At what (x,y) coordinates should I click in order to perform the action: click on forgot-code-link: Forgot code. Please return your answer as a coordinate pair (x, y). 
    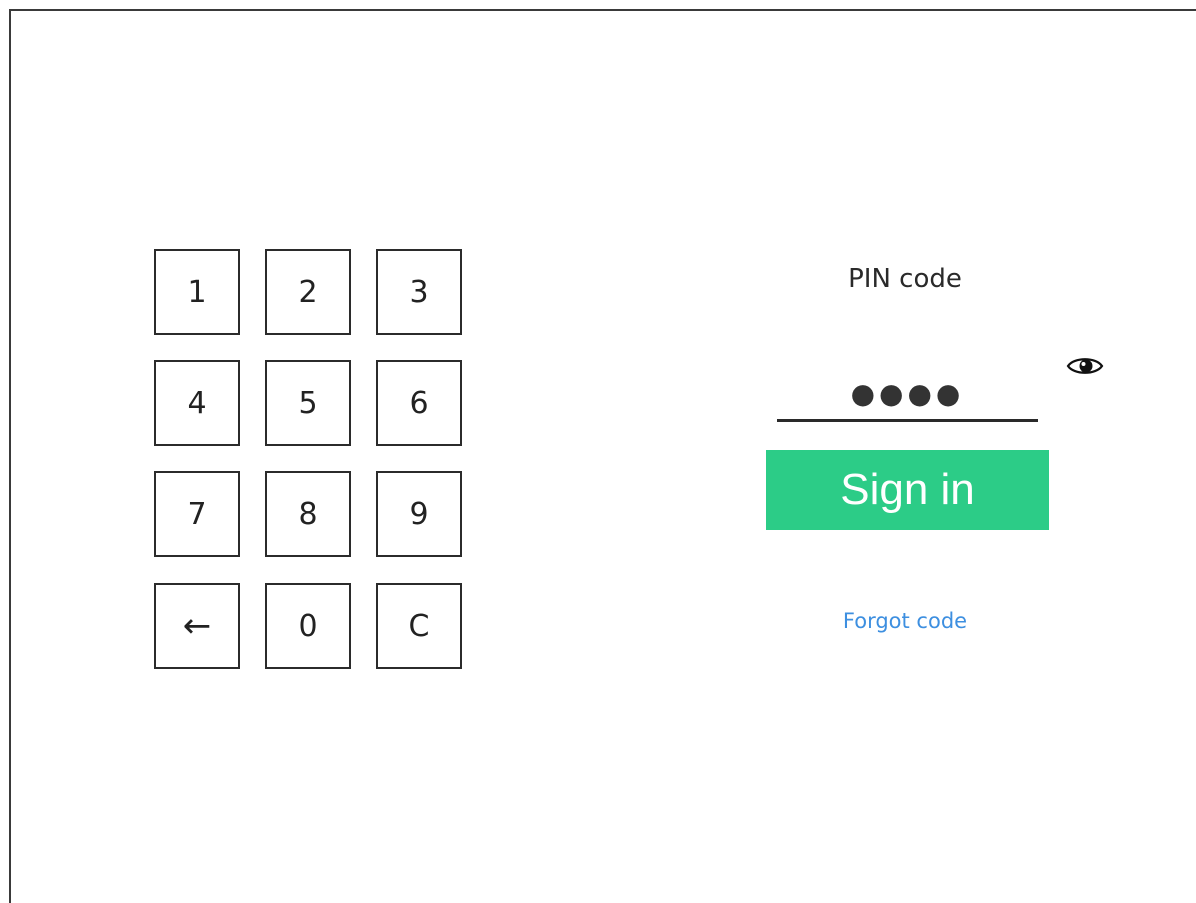
    Looking at the image, I should click on (905, 621).